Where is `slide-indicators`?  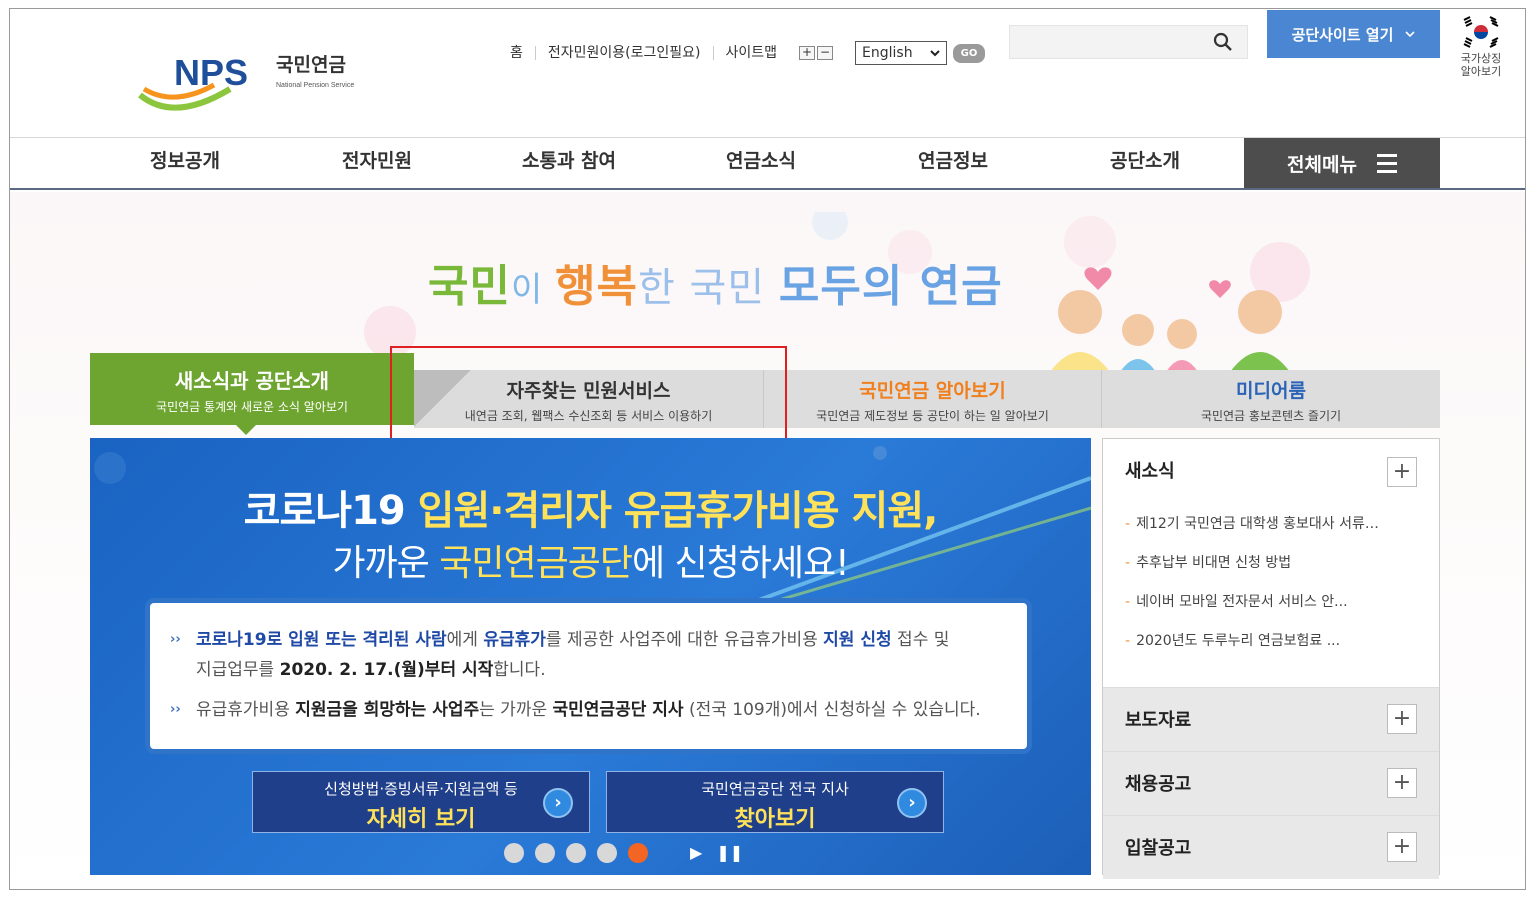
slide-indicators is located at coordinates (576, 853).